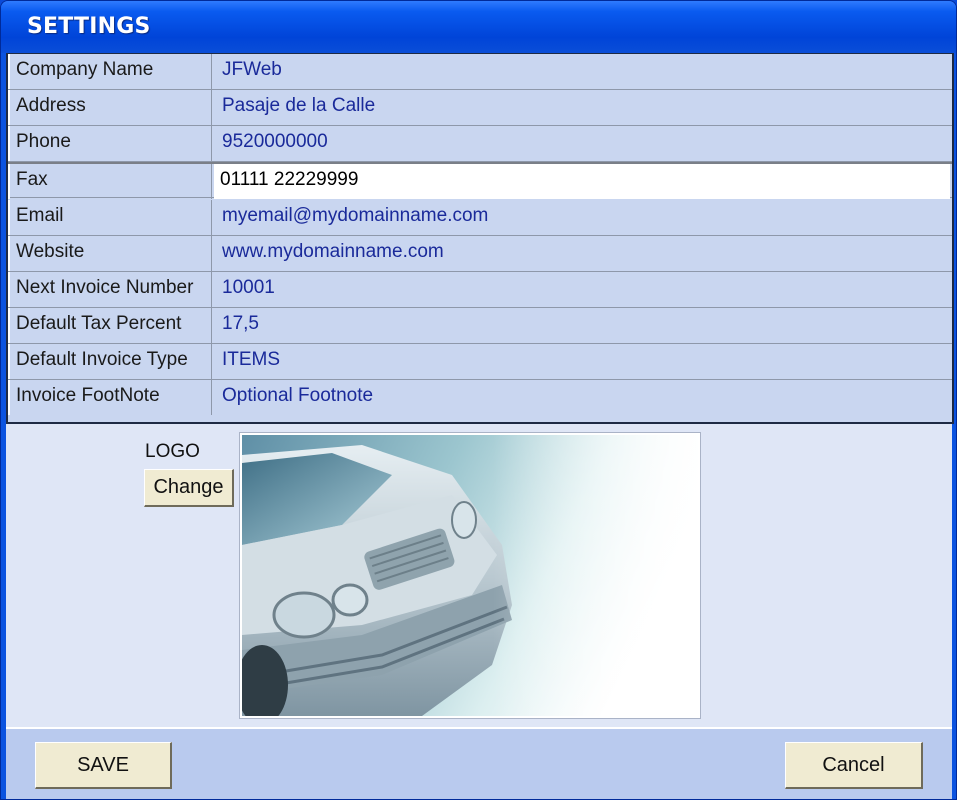 The image size is (957, 800). I want to click on fax-field: 01111 22229999, so click(582, 181).